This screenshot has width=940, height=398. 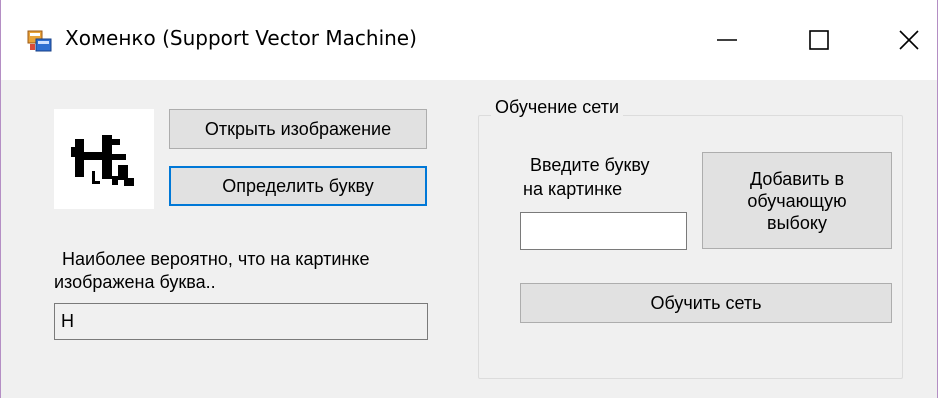 What do you see at coordinates (39, 41) in the screenshot?
I see `winforms-app-icon` at bounding box center [39, 41].